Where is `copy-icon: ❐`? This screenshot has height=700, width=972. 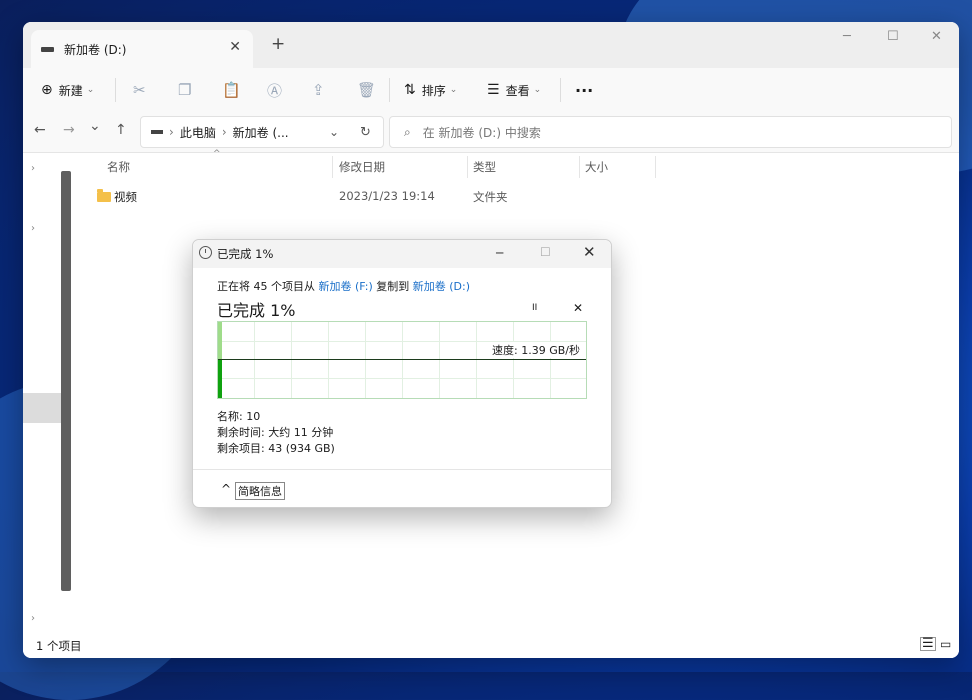
copy-icon: ❐ is located at coordinates (185, 90).